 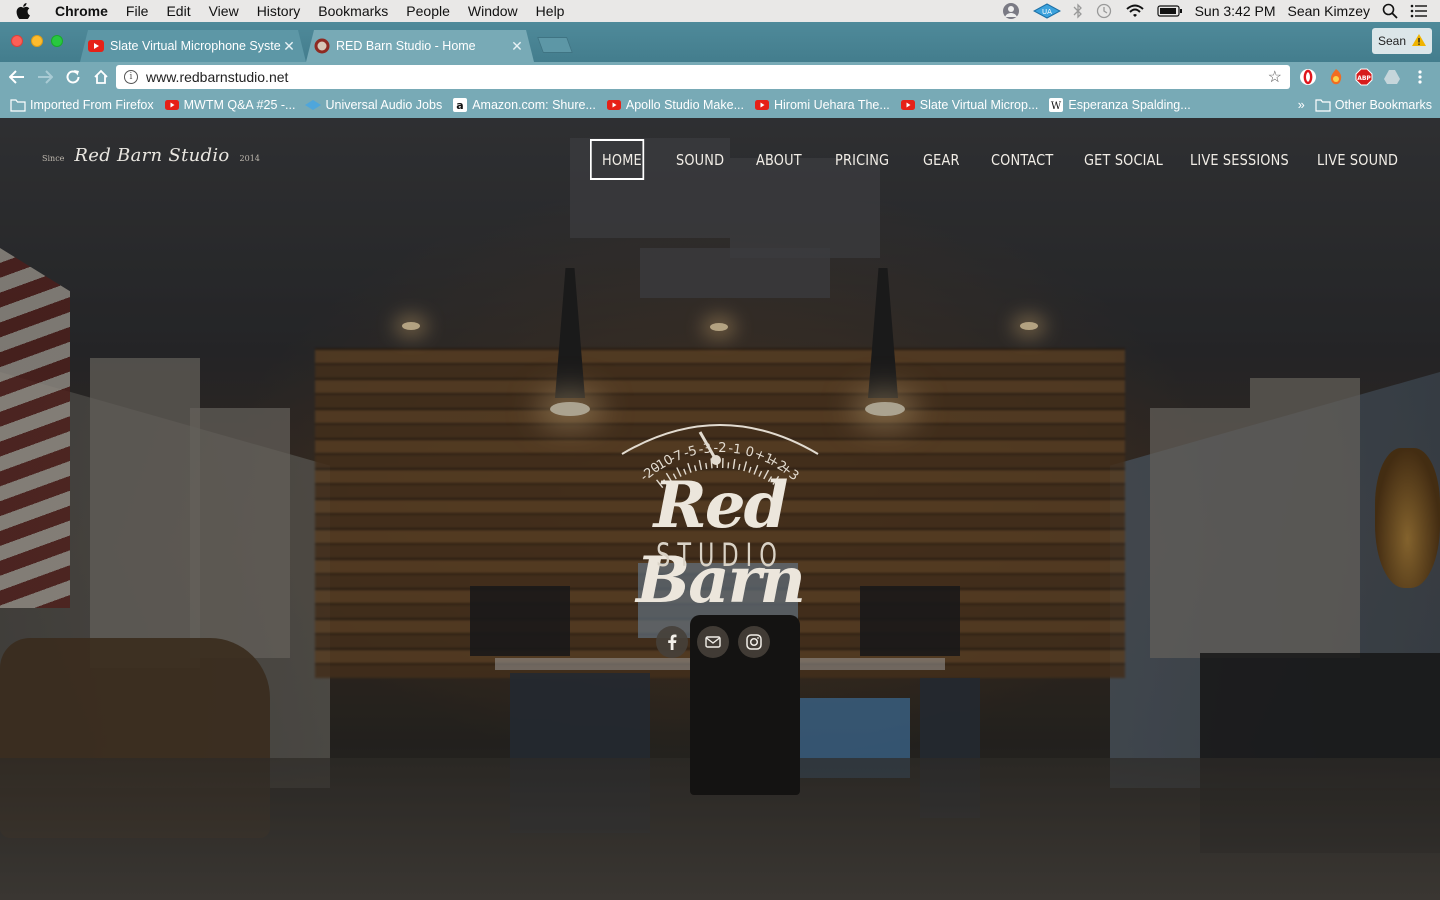 What do you see at coordinates (1046, 11) in the screenshot?
I see `universal-audio-icon: UA` at bounding box center [1046, 11].